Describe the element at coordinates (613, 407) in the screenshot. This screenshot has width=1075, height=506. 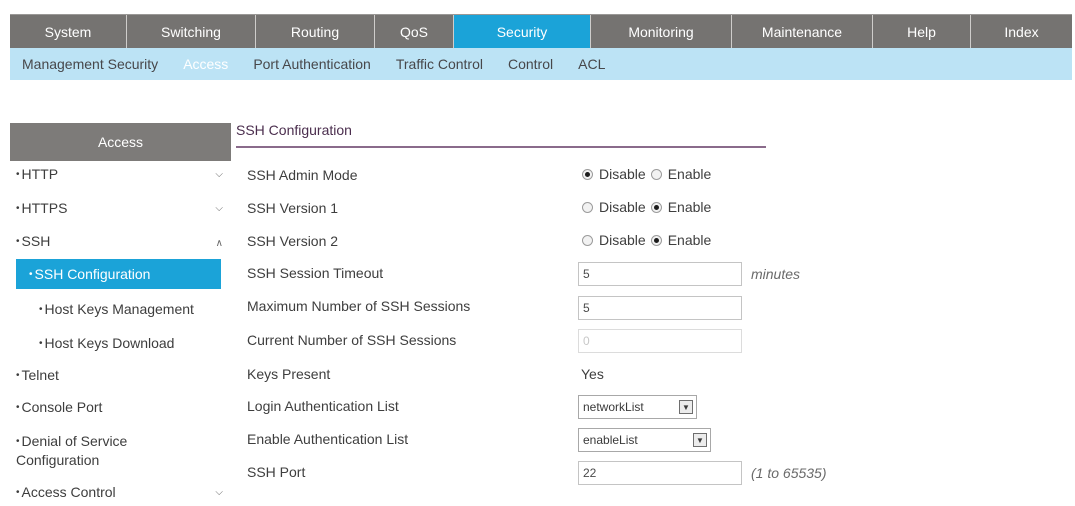
I see `login-auth-selected: networkList` at that location.